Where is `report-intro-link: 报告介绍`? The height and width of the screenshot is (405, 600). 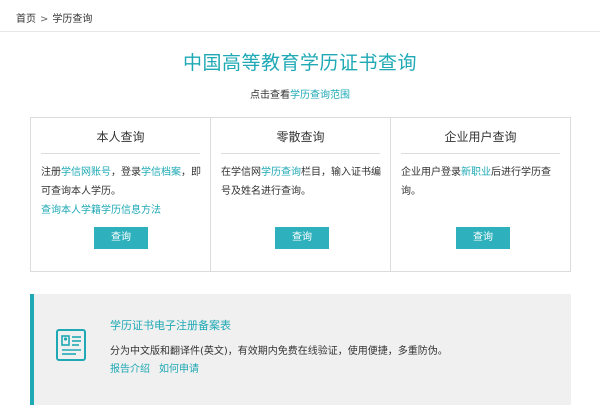
report-intro-link: 报告介绍 is located at coordinates (130, 369).